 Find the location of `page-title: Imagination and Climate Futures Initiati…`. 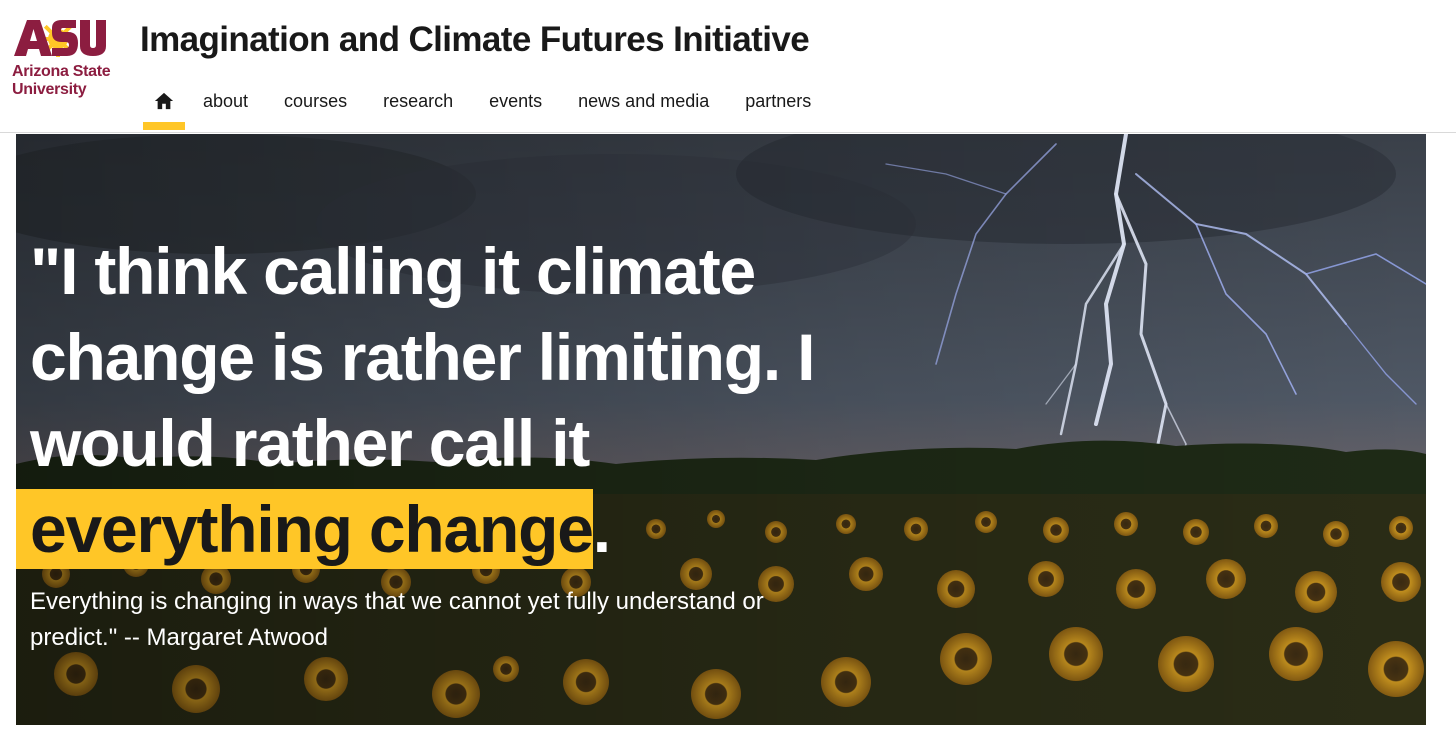

page-title: Imagination and Climate Futures Initiati… is located at coordinates (475, 40).